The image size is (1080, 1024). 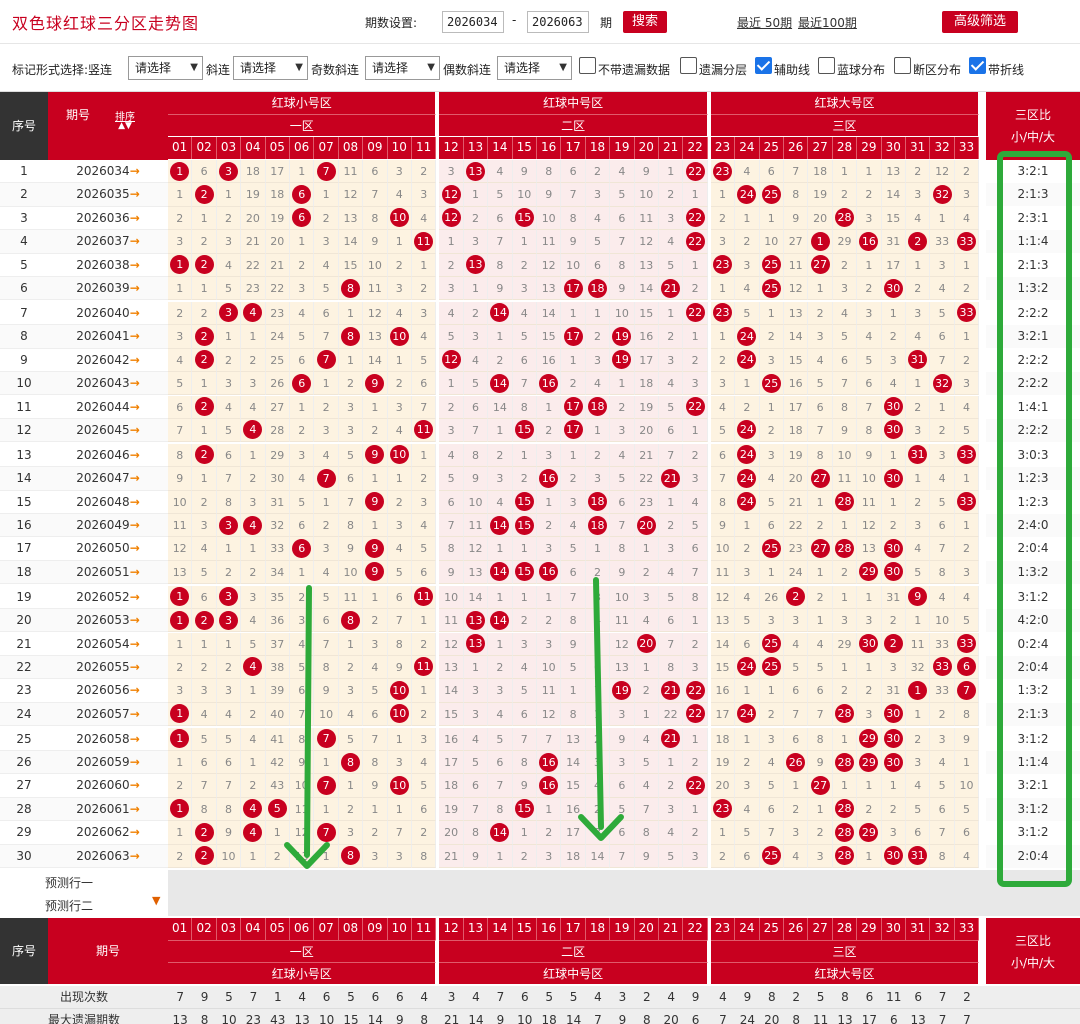 I want to click on cell-07: 1, so click(x=326, y=502).